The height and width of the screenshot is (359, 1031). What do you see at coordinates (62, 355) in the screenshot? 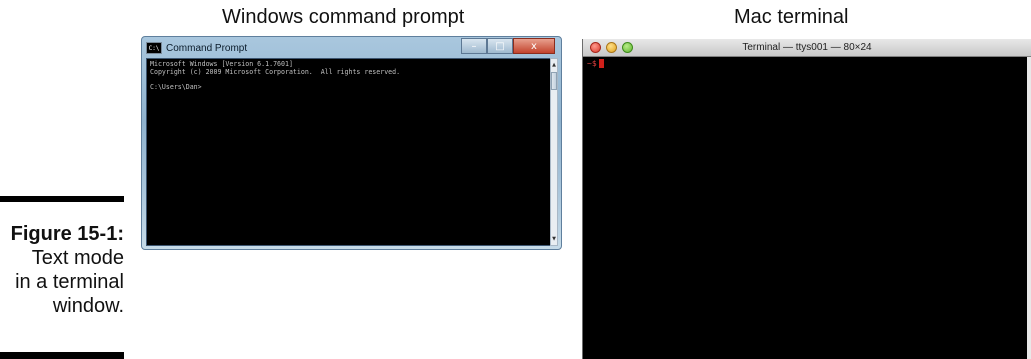
I see `caption-rule-bottom` at bounding box center [62, 355].